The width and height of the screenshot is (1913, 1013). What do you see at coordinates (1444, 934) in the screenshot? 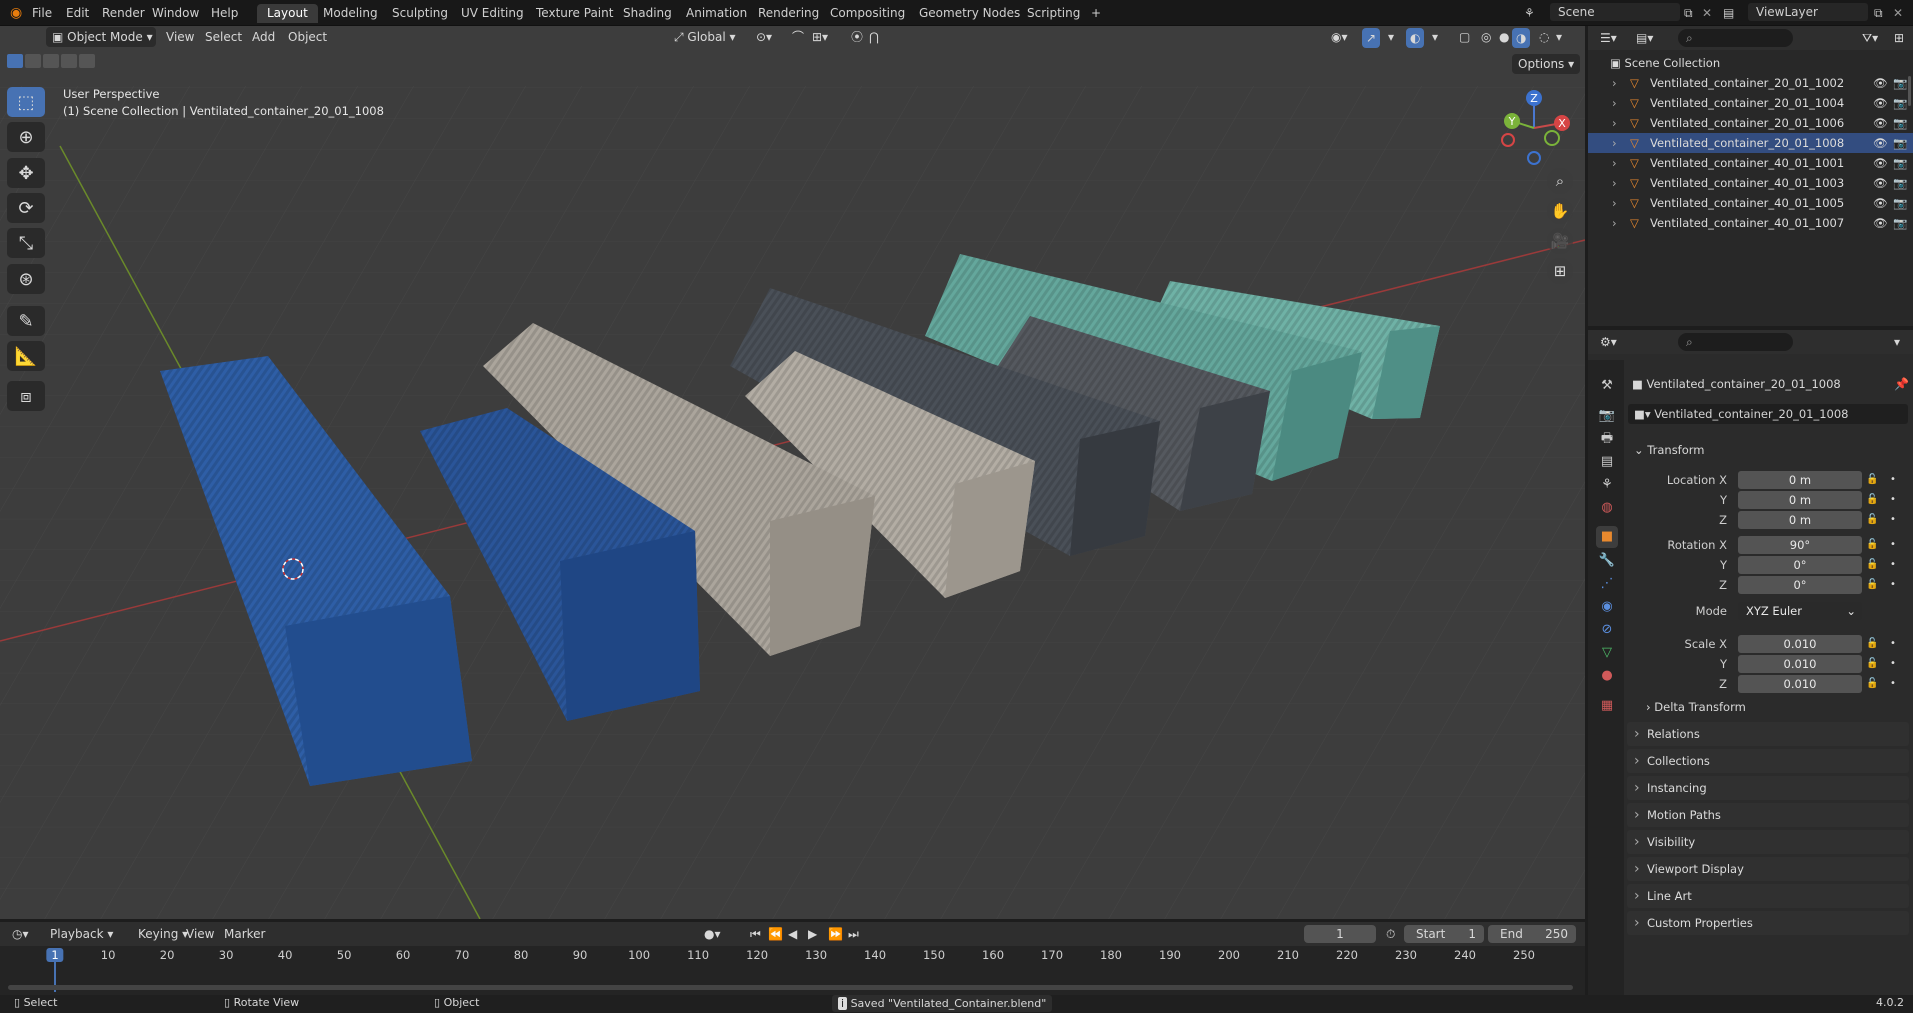
I see `start-frame-field: Start 1` at bounding box center [1444, 934].